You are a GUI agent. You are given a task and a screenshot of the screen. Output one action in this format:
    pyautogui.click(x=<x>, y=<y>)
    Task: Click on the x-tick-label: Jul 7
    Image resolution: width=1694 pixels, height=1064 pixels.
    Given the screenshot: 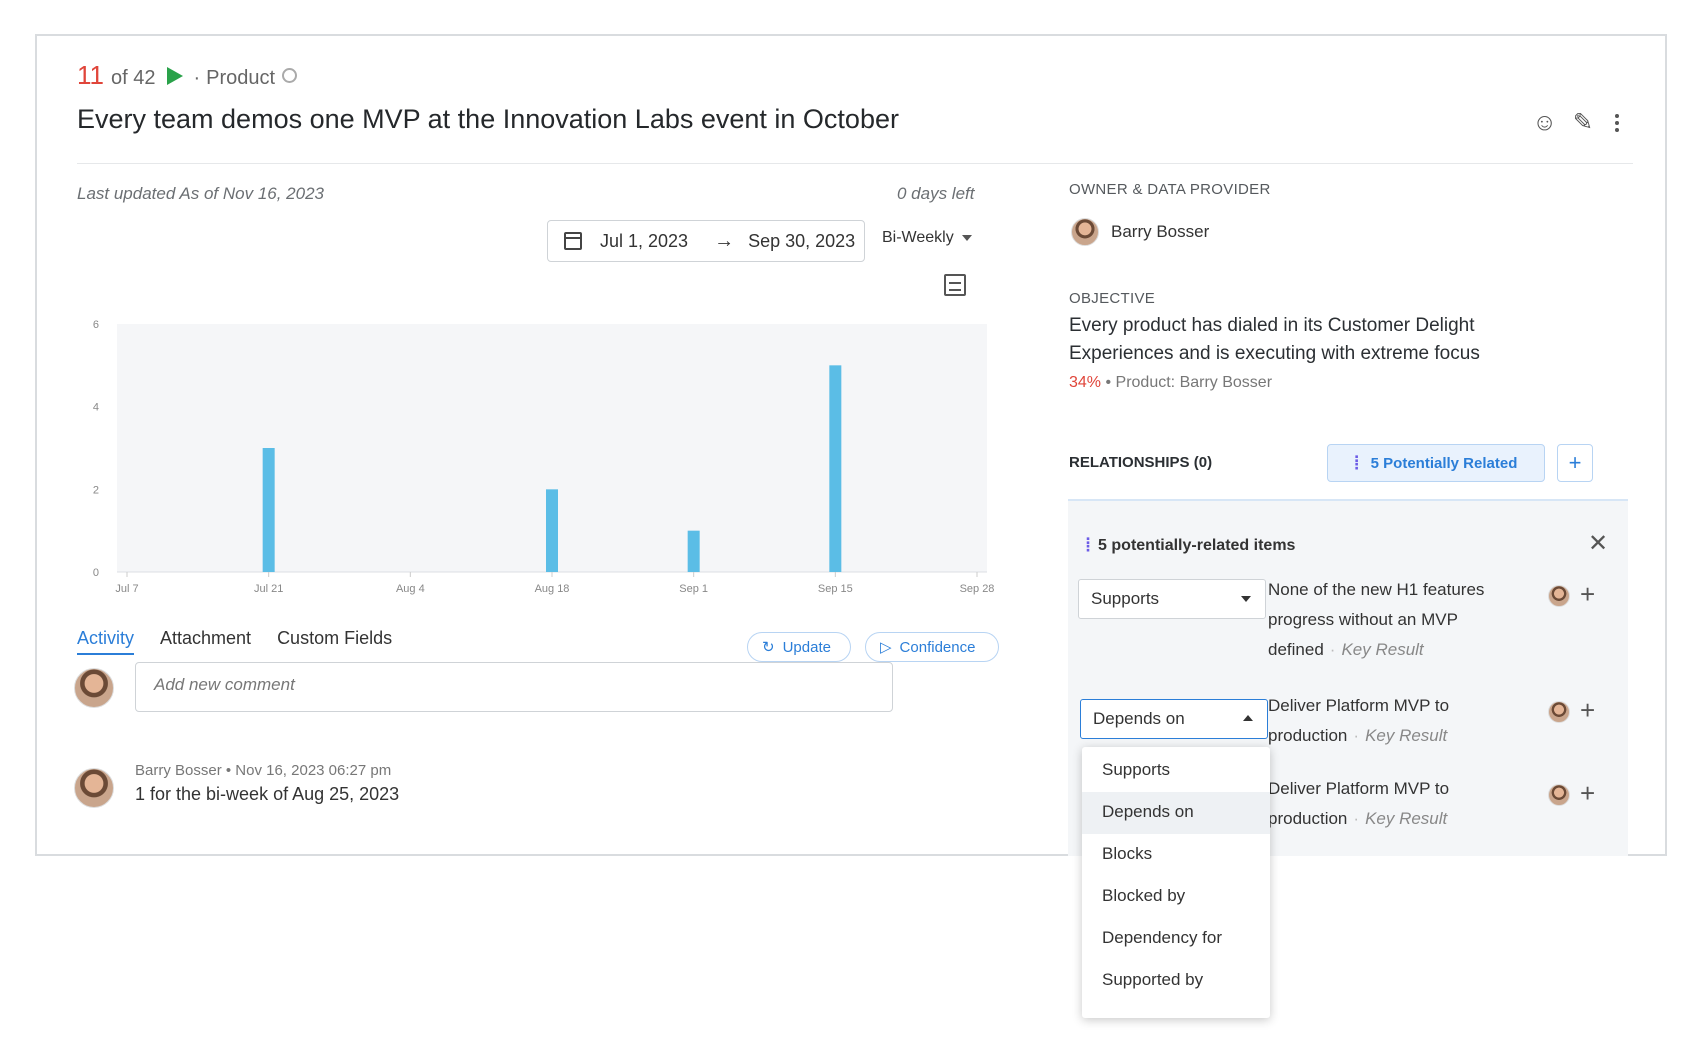 What is the action you would take?
    pyautogui.click(x=126, y=589)
    